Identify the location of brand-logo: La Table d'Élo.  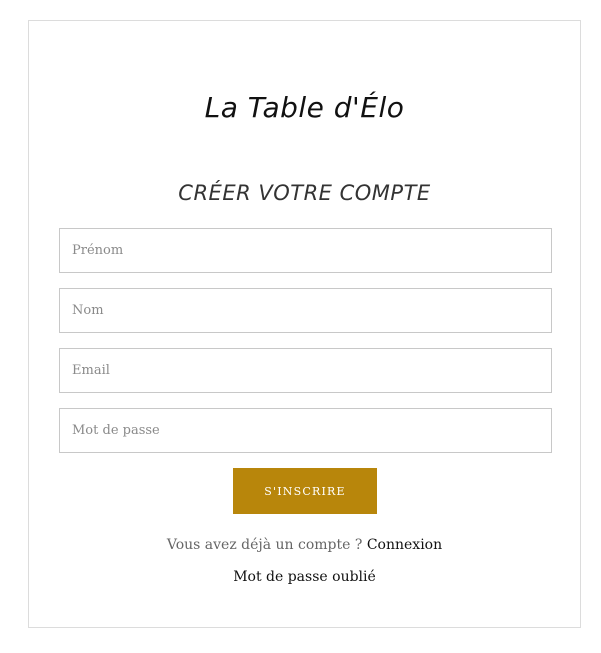
(304, 107).